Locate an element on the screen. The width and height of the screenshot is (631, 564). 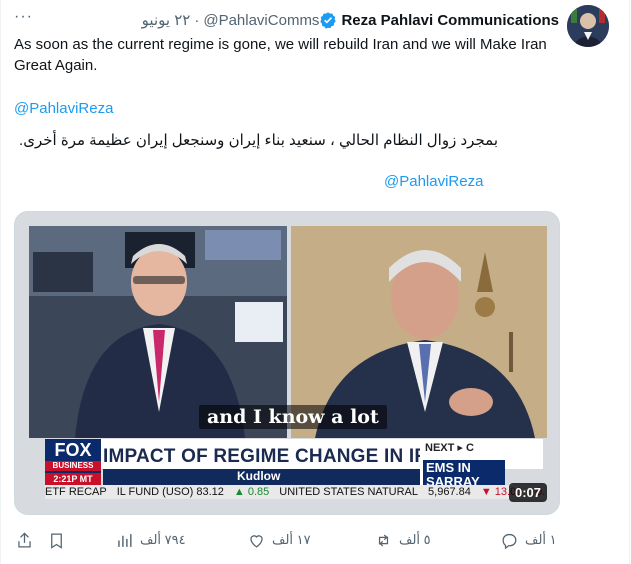
news-headline: IMPACT OF REGIME CHANGE IN IRAN is located at coordinates (280, 456).